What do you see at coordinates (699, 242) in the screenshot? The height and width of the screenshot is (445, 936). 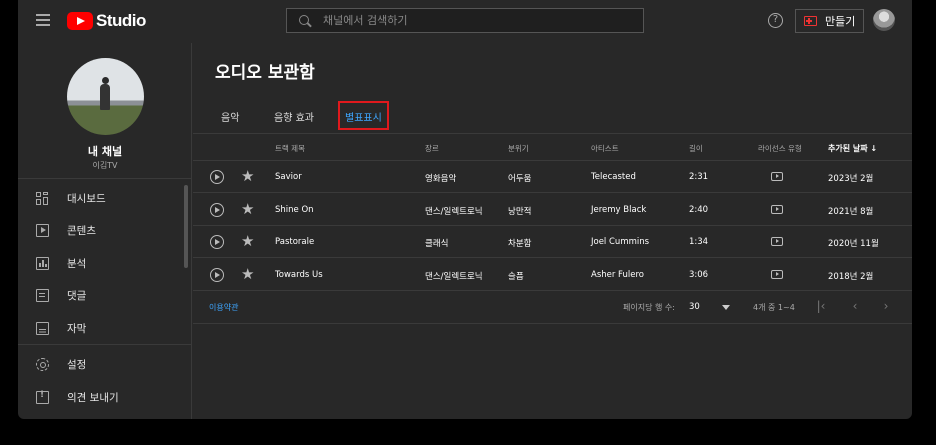 I see `track-length: 1:34` at bounding box center [699, 242].